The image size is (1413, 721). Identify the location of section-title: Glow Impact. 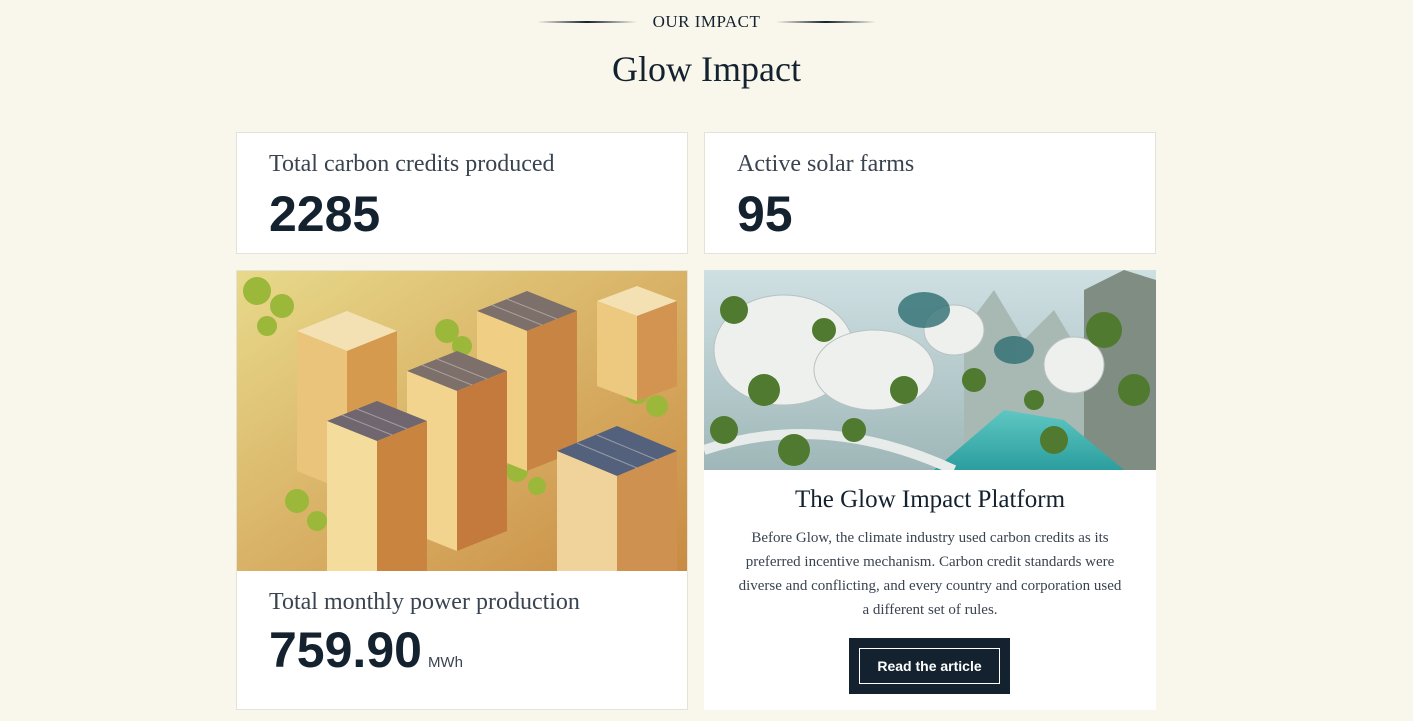
(706, 69).